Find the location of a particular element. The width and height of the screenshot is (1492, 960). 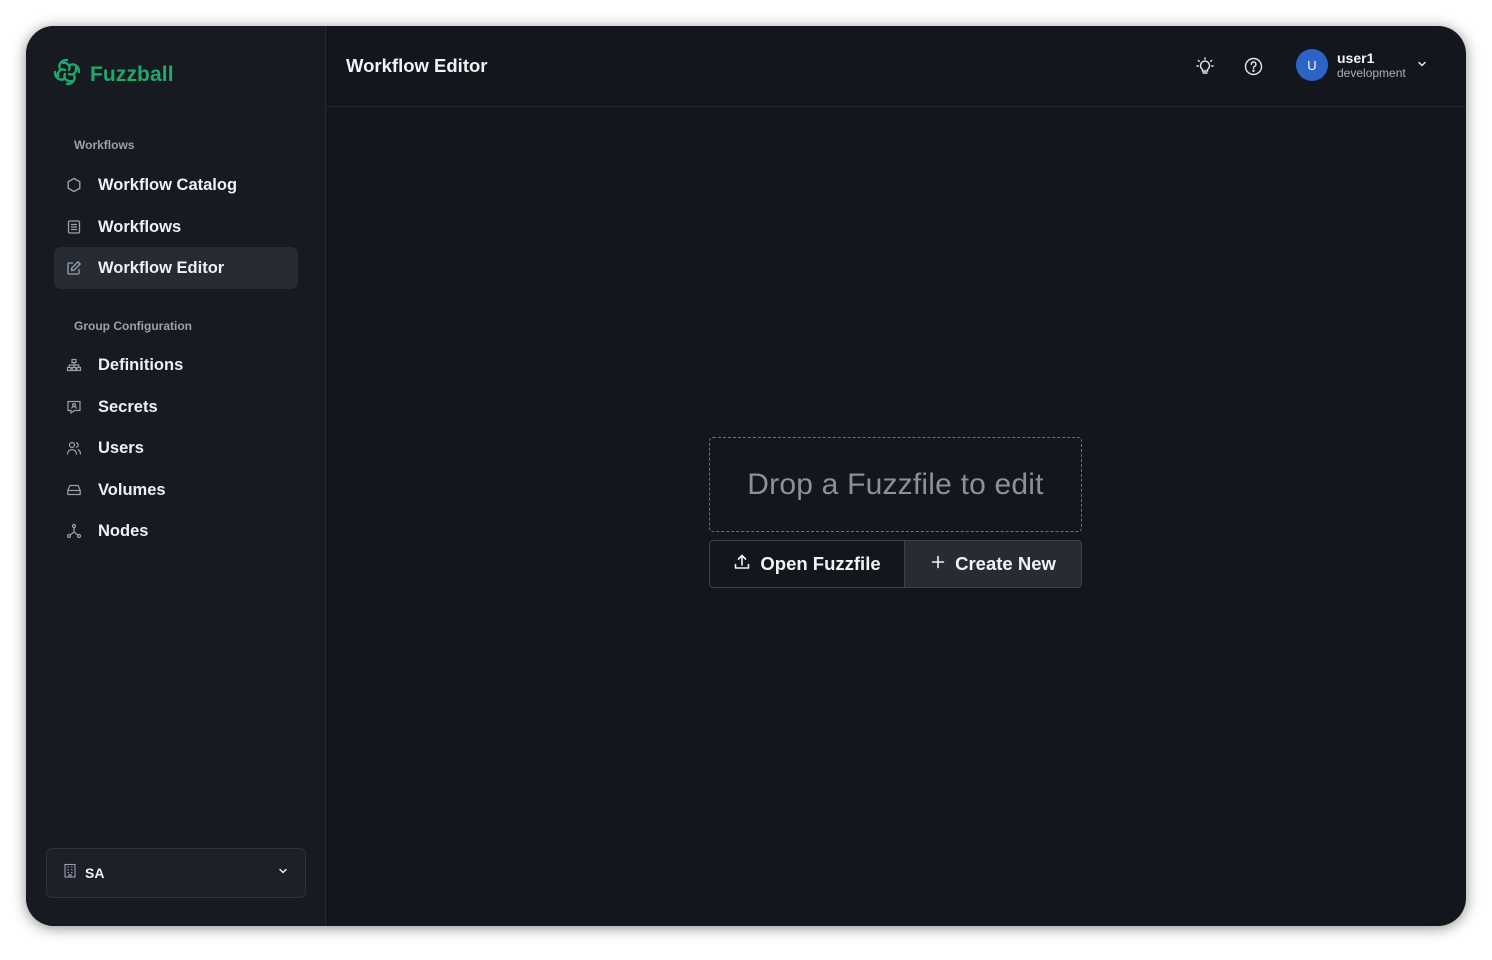

open-fuzzfile-button: Open Fuzzfile is located at coordinates (807, 564).